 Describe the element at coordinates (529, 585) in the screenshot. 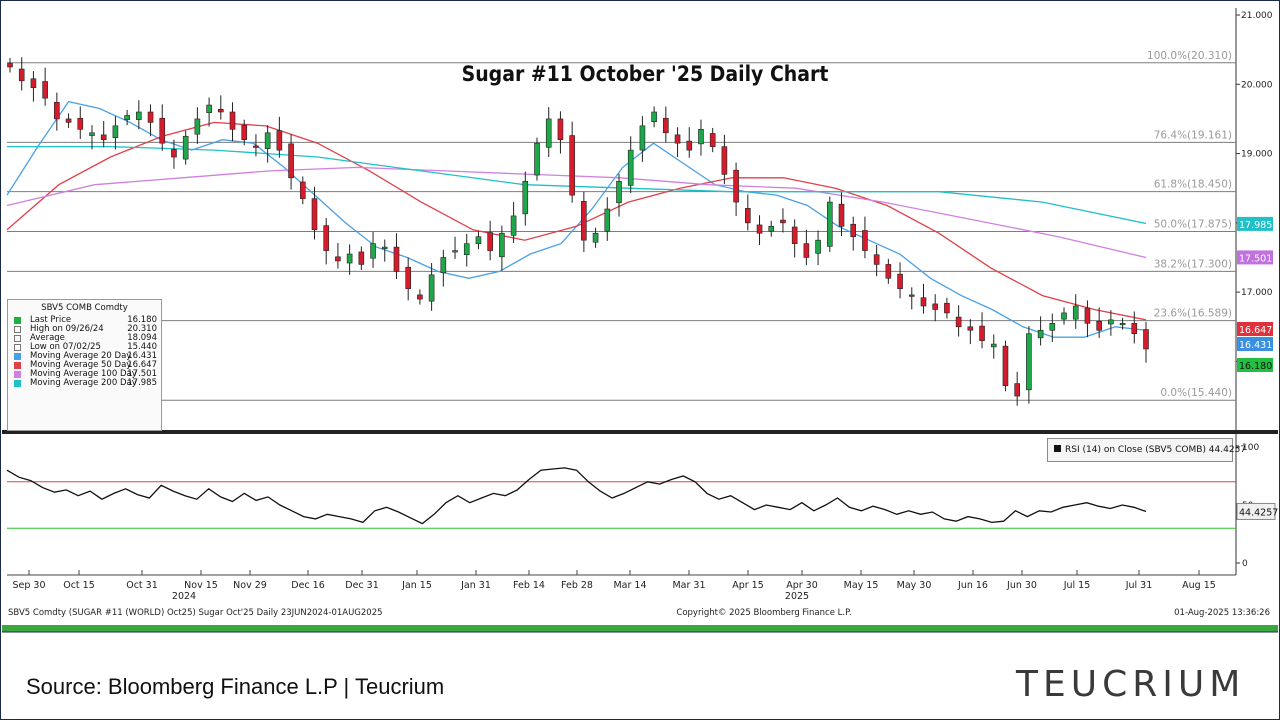

I see `x-tick-label: Feb 14` at that location.